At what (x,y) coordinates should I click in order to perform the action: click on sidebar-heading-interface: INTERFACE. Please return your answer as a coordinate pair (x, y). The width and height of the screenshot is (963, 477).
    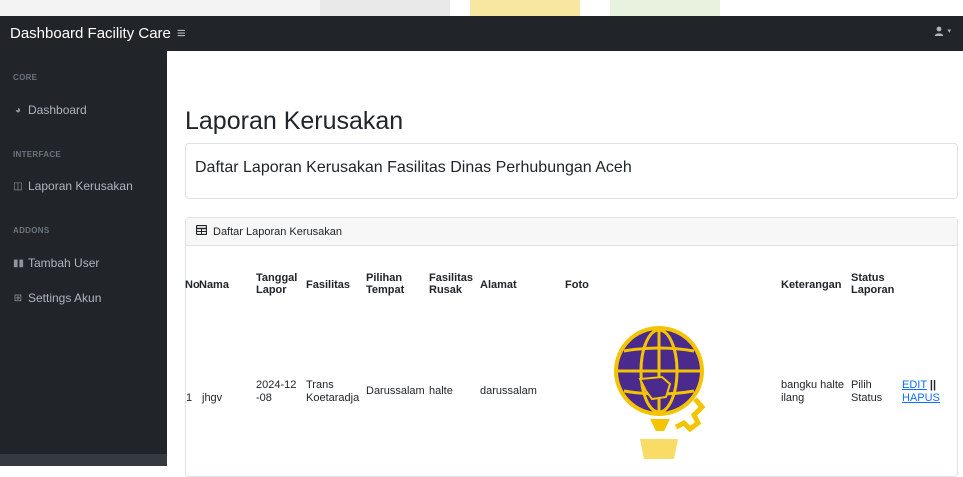
    Looking at the image, I should click on (37, 154).